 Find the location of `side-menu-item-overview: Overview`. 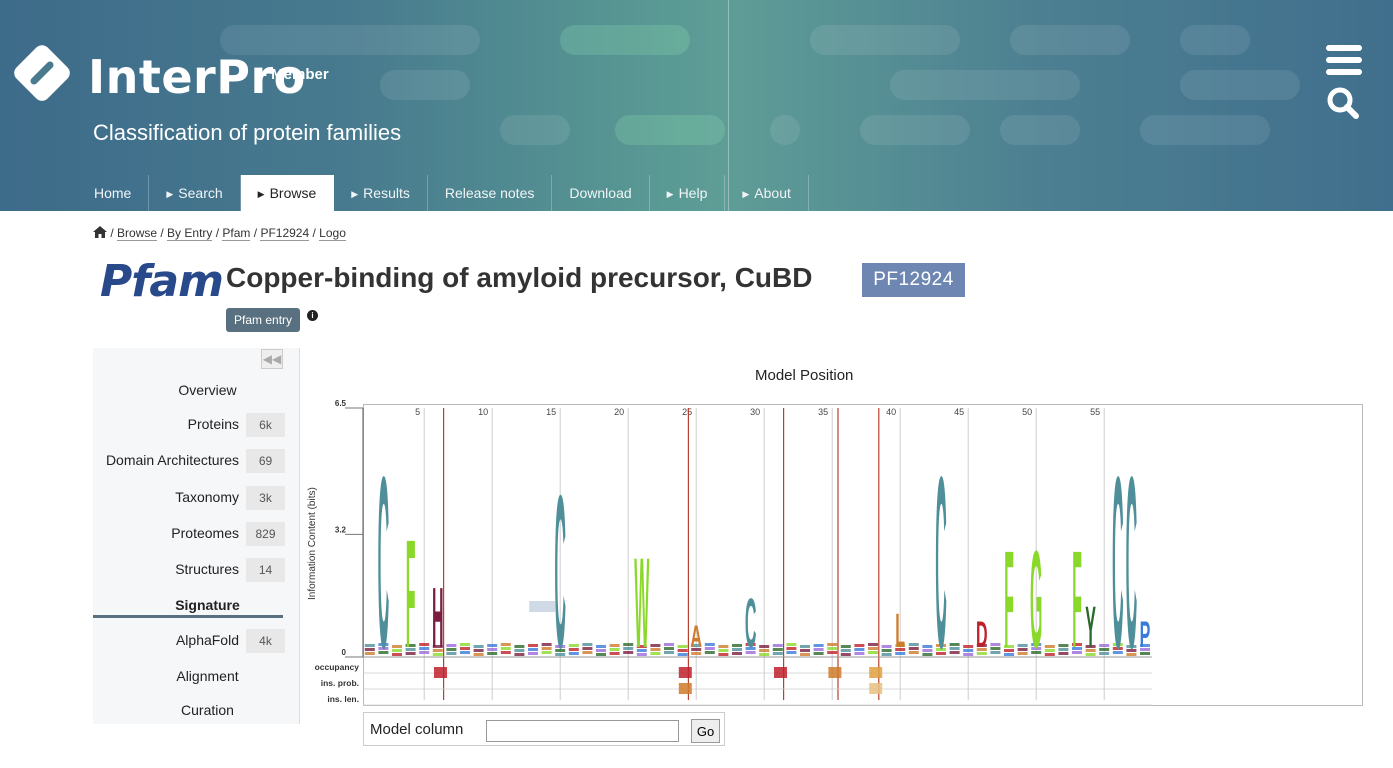

side-menu-item-overview: Overview is located at coordinates (189, 391).